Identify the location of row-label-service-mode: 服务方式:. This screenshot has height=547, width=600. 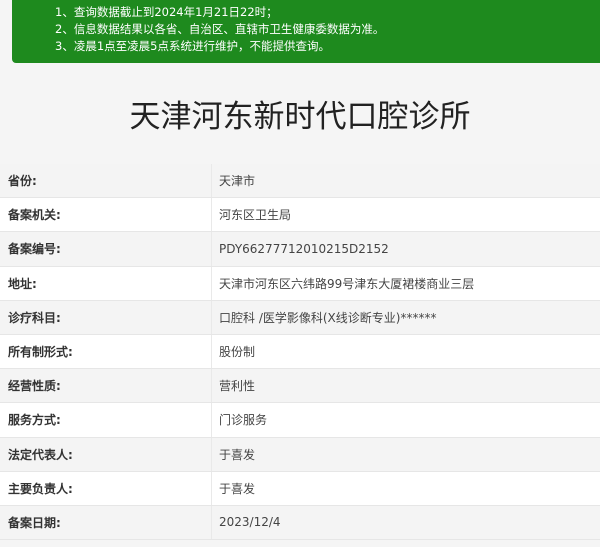
(34, 420).